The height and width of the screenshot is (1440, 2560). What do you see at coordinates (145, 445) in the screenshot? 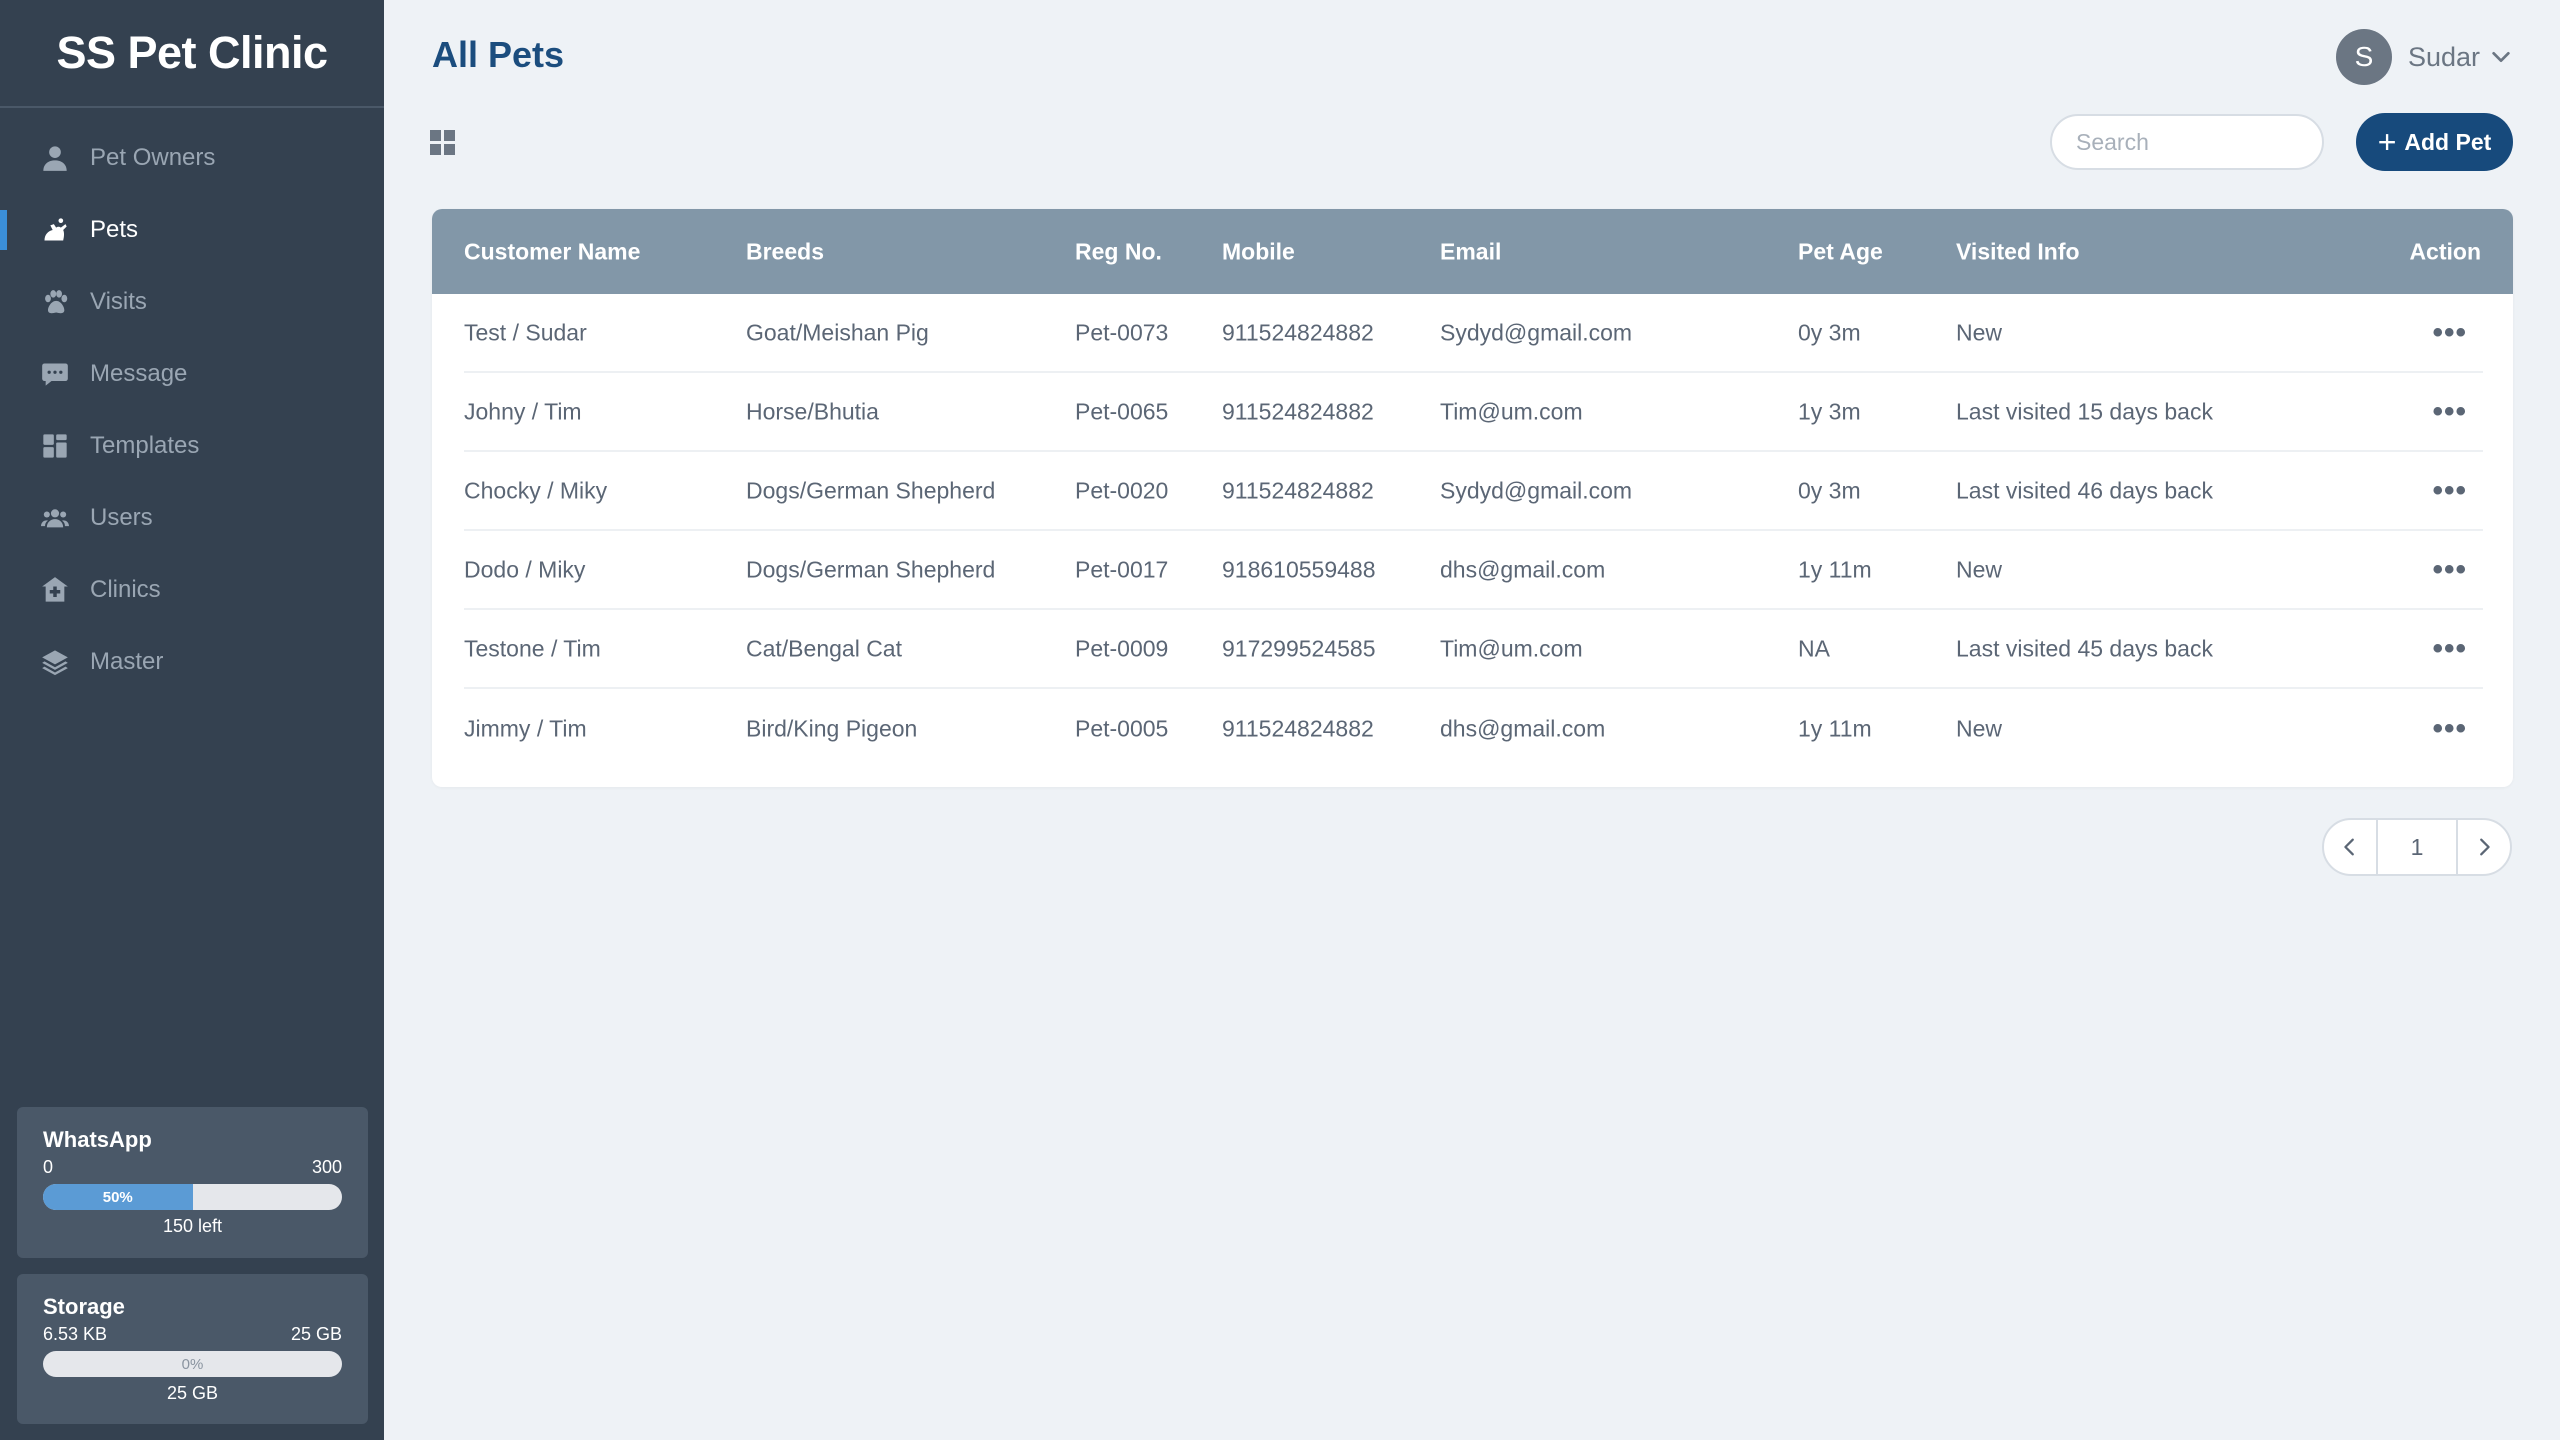
I see `sidebar-item-label: Templates` at bounding box center [145, 445].